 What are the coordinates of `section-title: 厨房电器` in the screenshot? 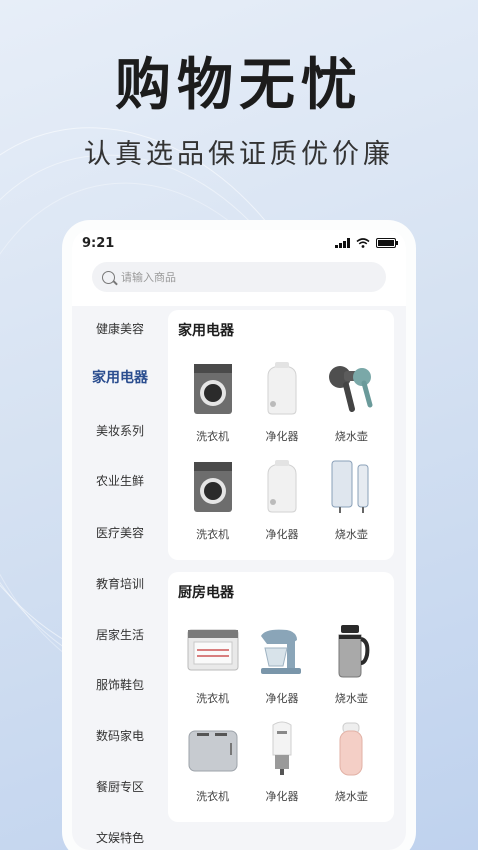 It's located at (206, 593).